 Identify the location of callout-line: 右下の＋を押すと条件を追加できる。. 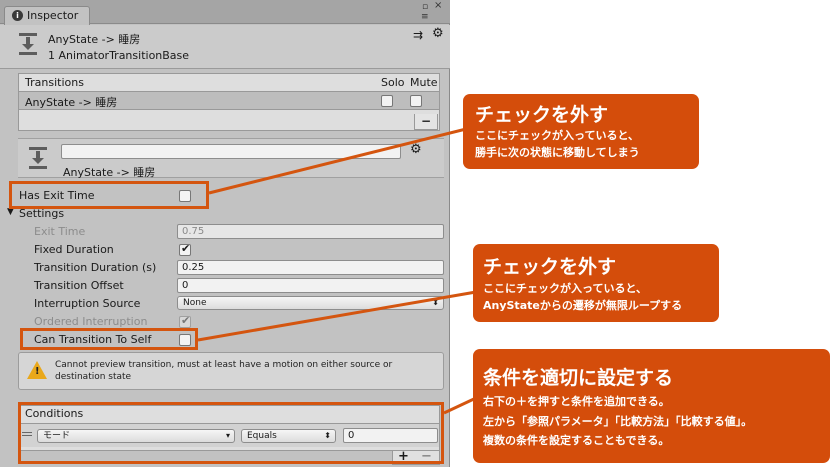
(576, 401).